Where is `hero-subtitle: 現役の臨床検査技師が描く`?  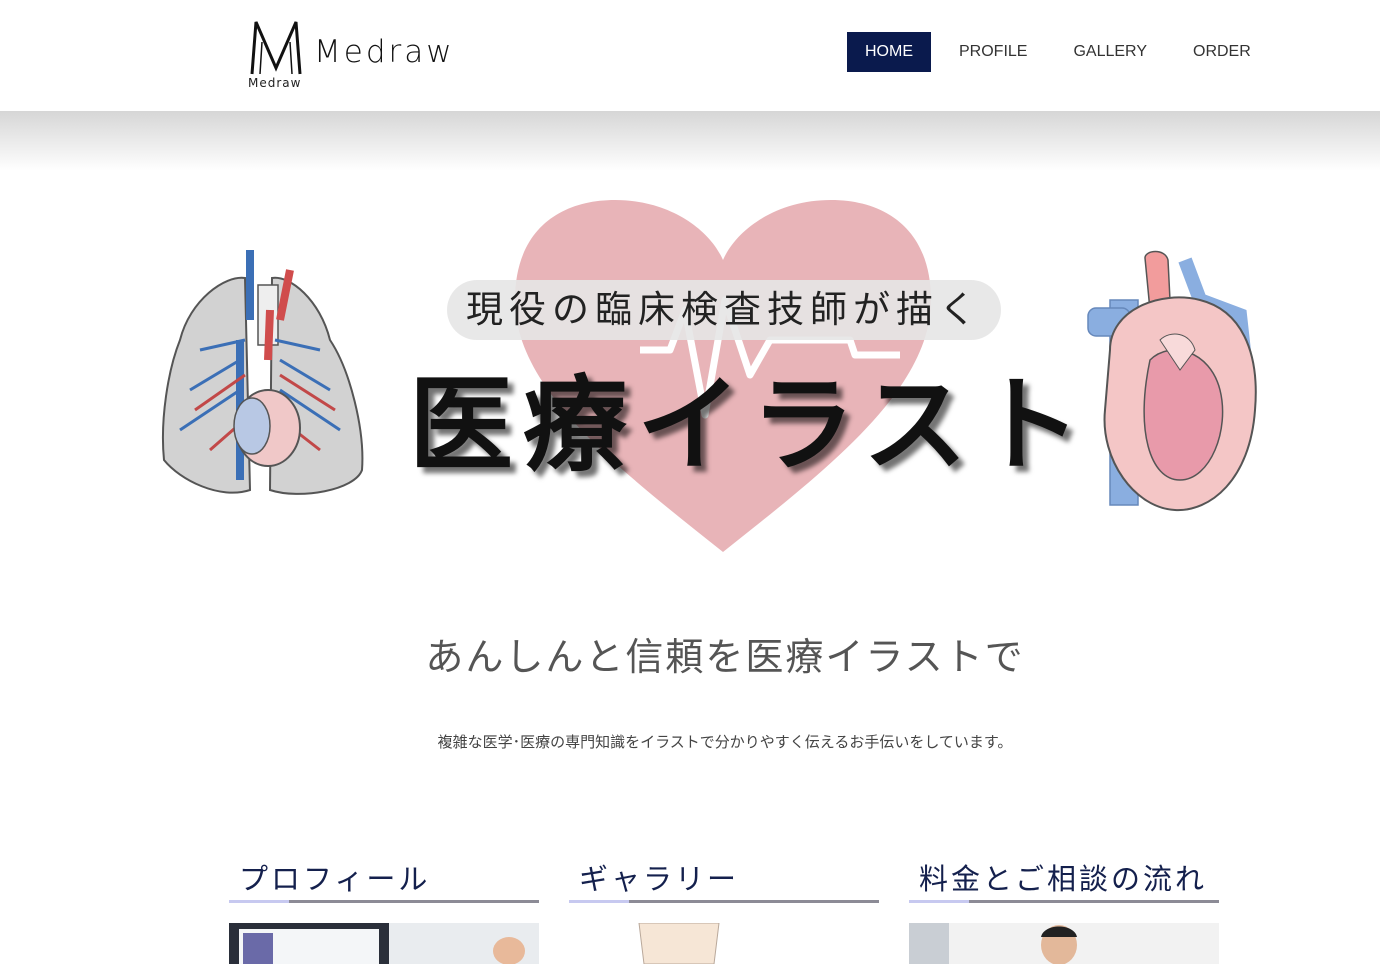
hero-subtitle: 現役の臨床検査技師が描く is located at coordinates (724, 310).